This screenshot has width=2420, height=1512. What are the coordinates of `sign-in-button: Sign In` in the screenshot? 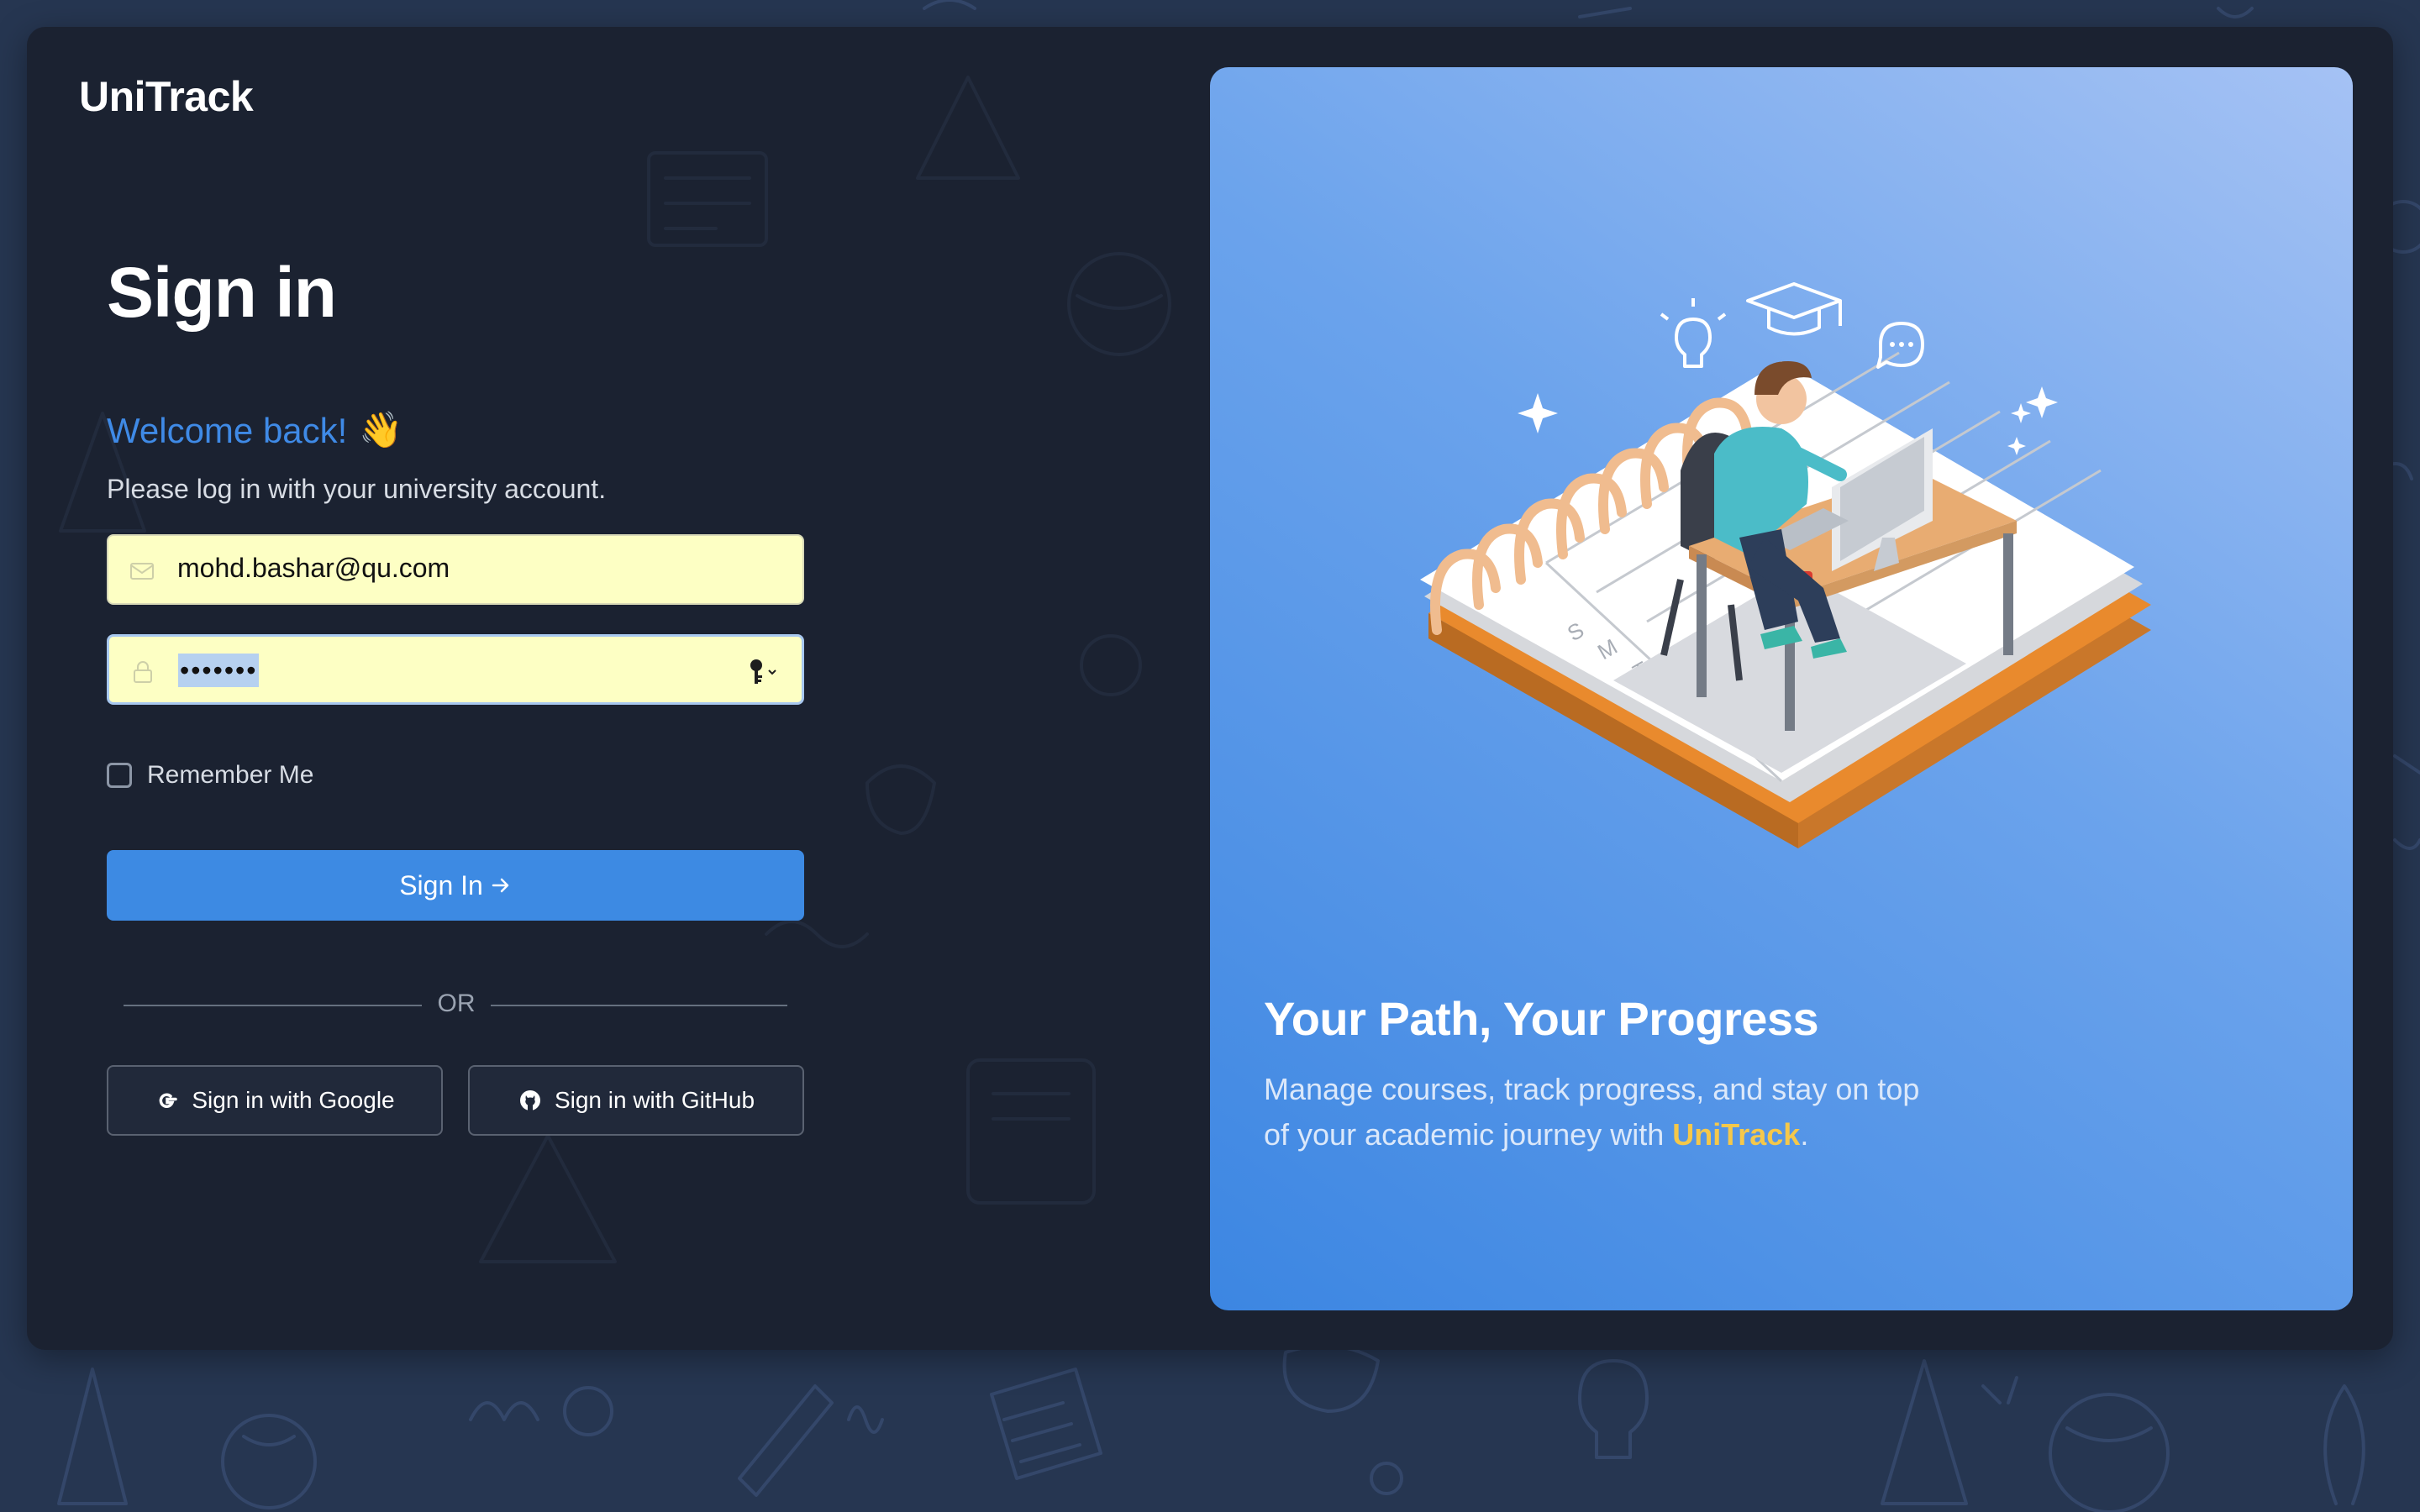 It's located at (455, 885).